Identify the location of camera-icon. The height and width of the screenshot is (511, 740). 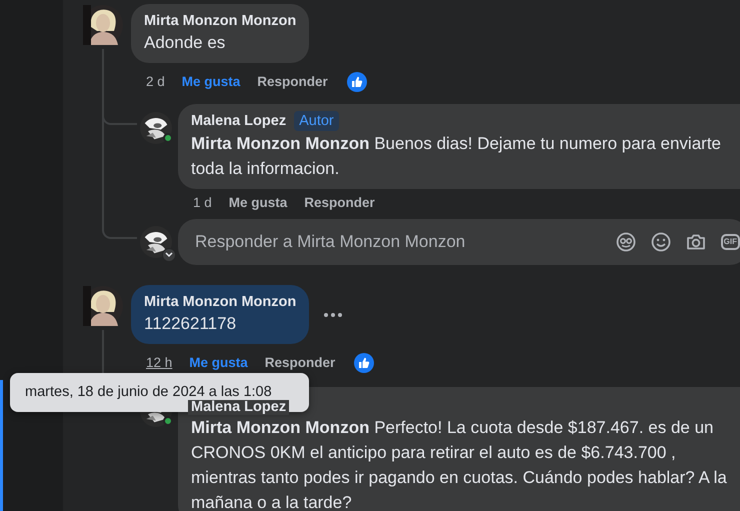
(696, 242).